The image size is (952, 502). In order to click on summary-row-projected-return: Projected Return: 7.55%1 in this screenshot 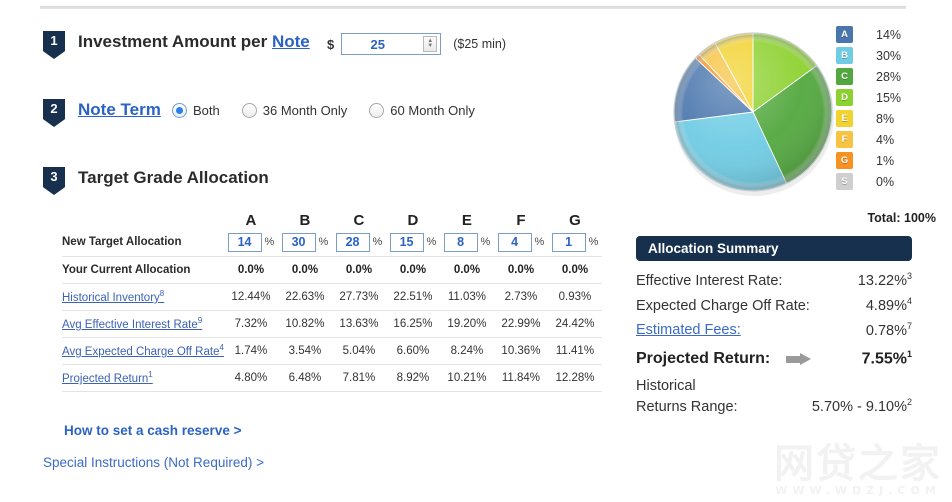, I will do `click(774, 358)`.